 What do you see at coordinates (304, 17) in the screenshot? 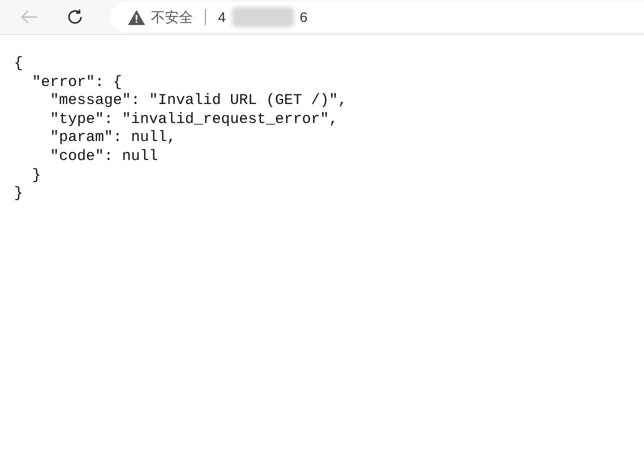
I see `address-text: 6` at bounding box center [304, 17].